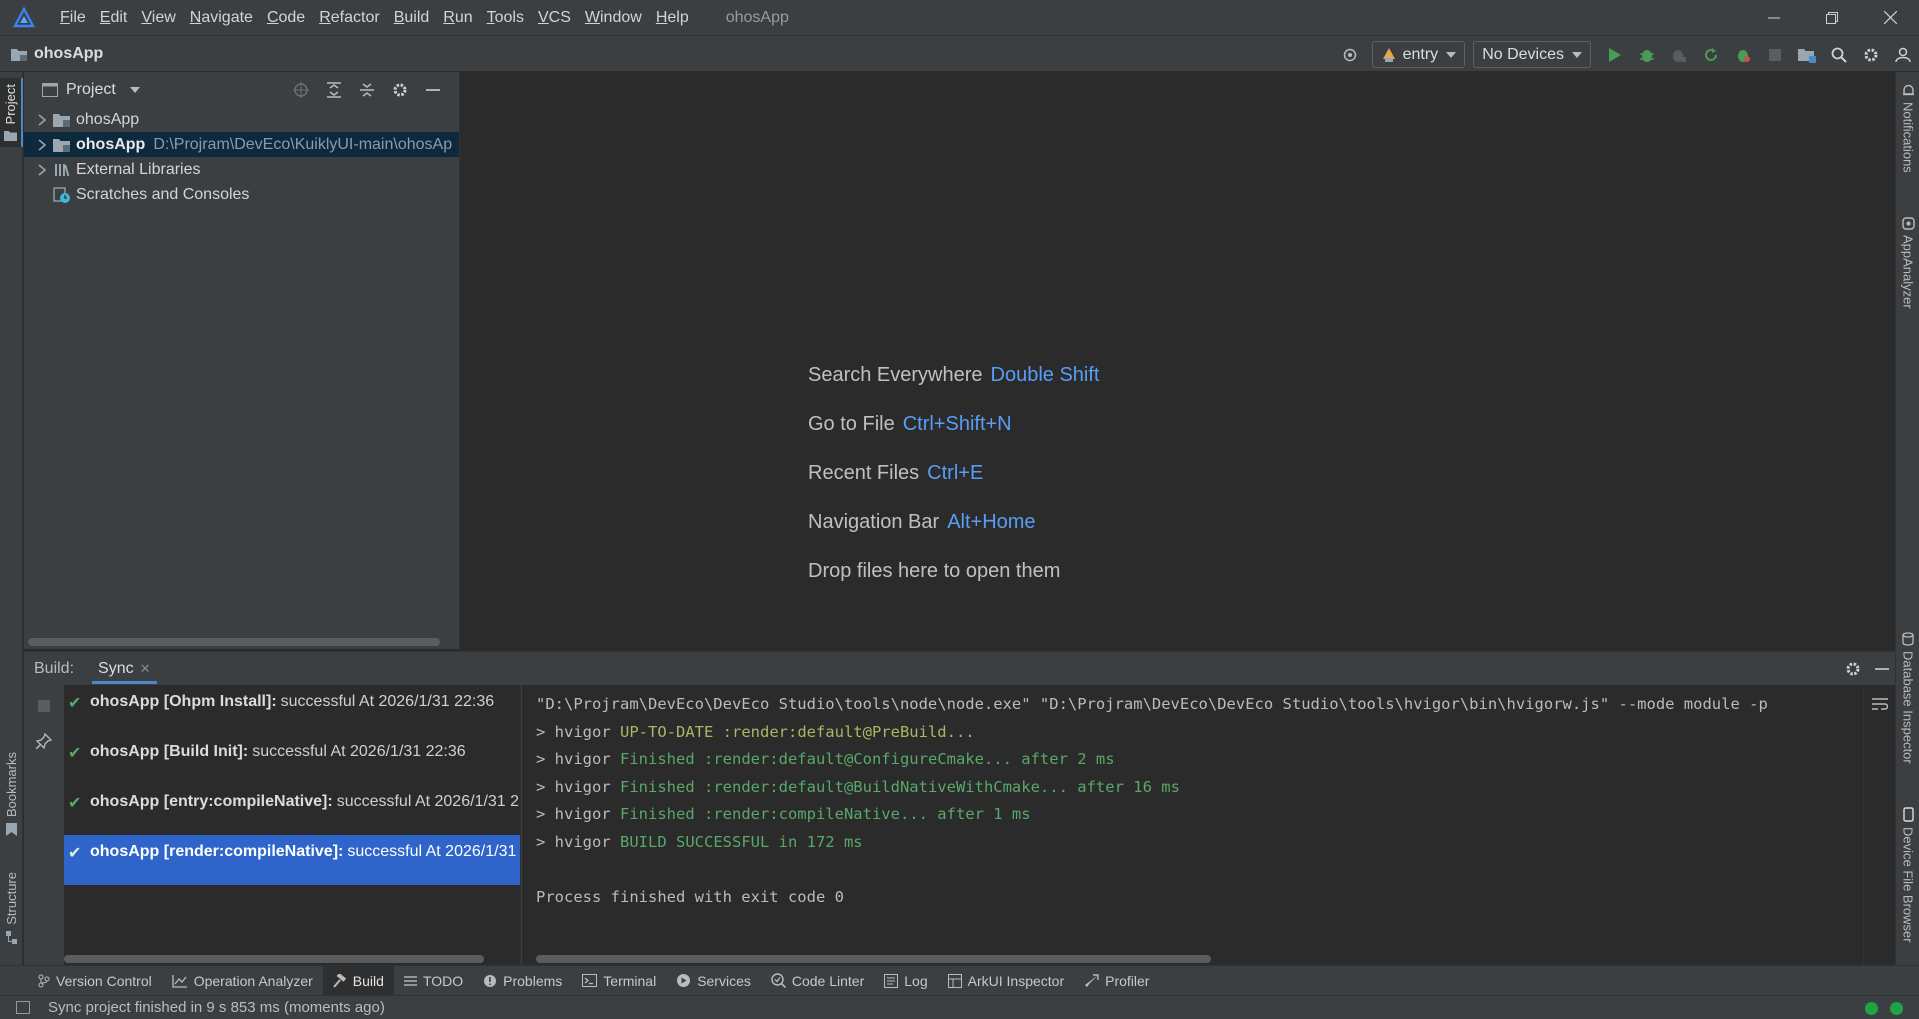 The image size is (1919, 1019). Describe the element at coordinates (11, 908) in the screenshot. I see `tab-structure: Structure` at that location.